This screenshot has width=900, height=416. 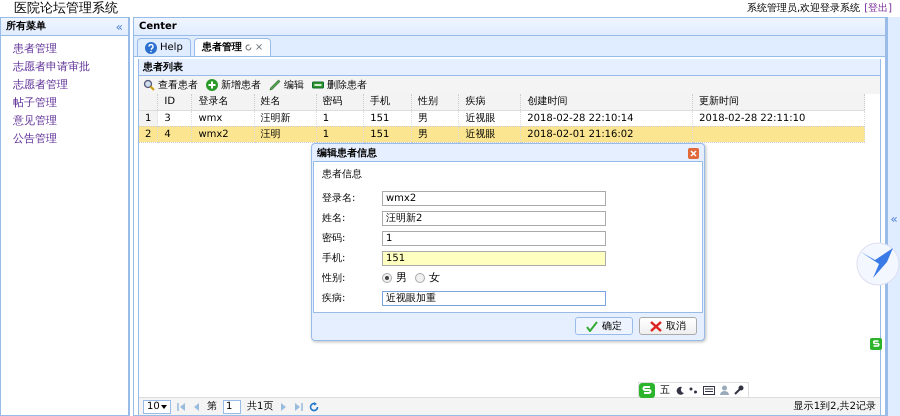 I want to click on table-cell: wmx2, so click(x=223, y=134).